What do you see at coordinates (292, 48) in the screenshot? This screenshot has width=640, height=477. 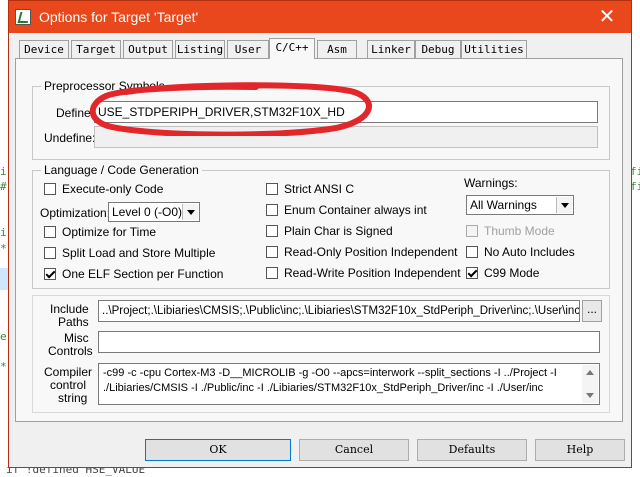 I see `tab-cc: C/C++` at bounding box center [292, 48].